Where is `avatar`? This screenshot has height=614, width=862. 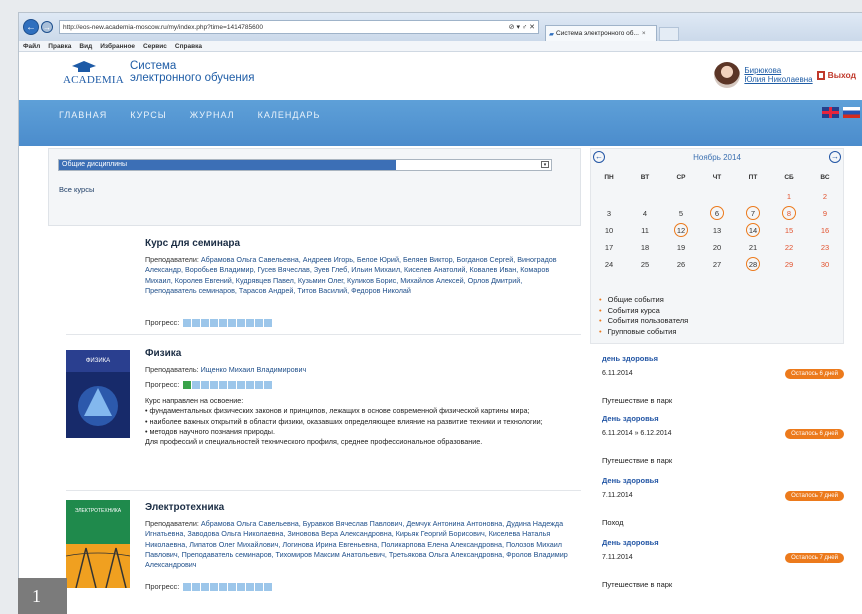 avatar is located at coordinates (727, 75).